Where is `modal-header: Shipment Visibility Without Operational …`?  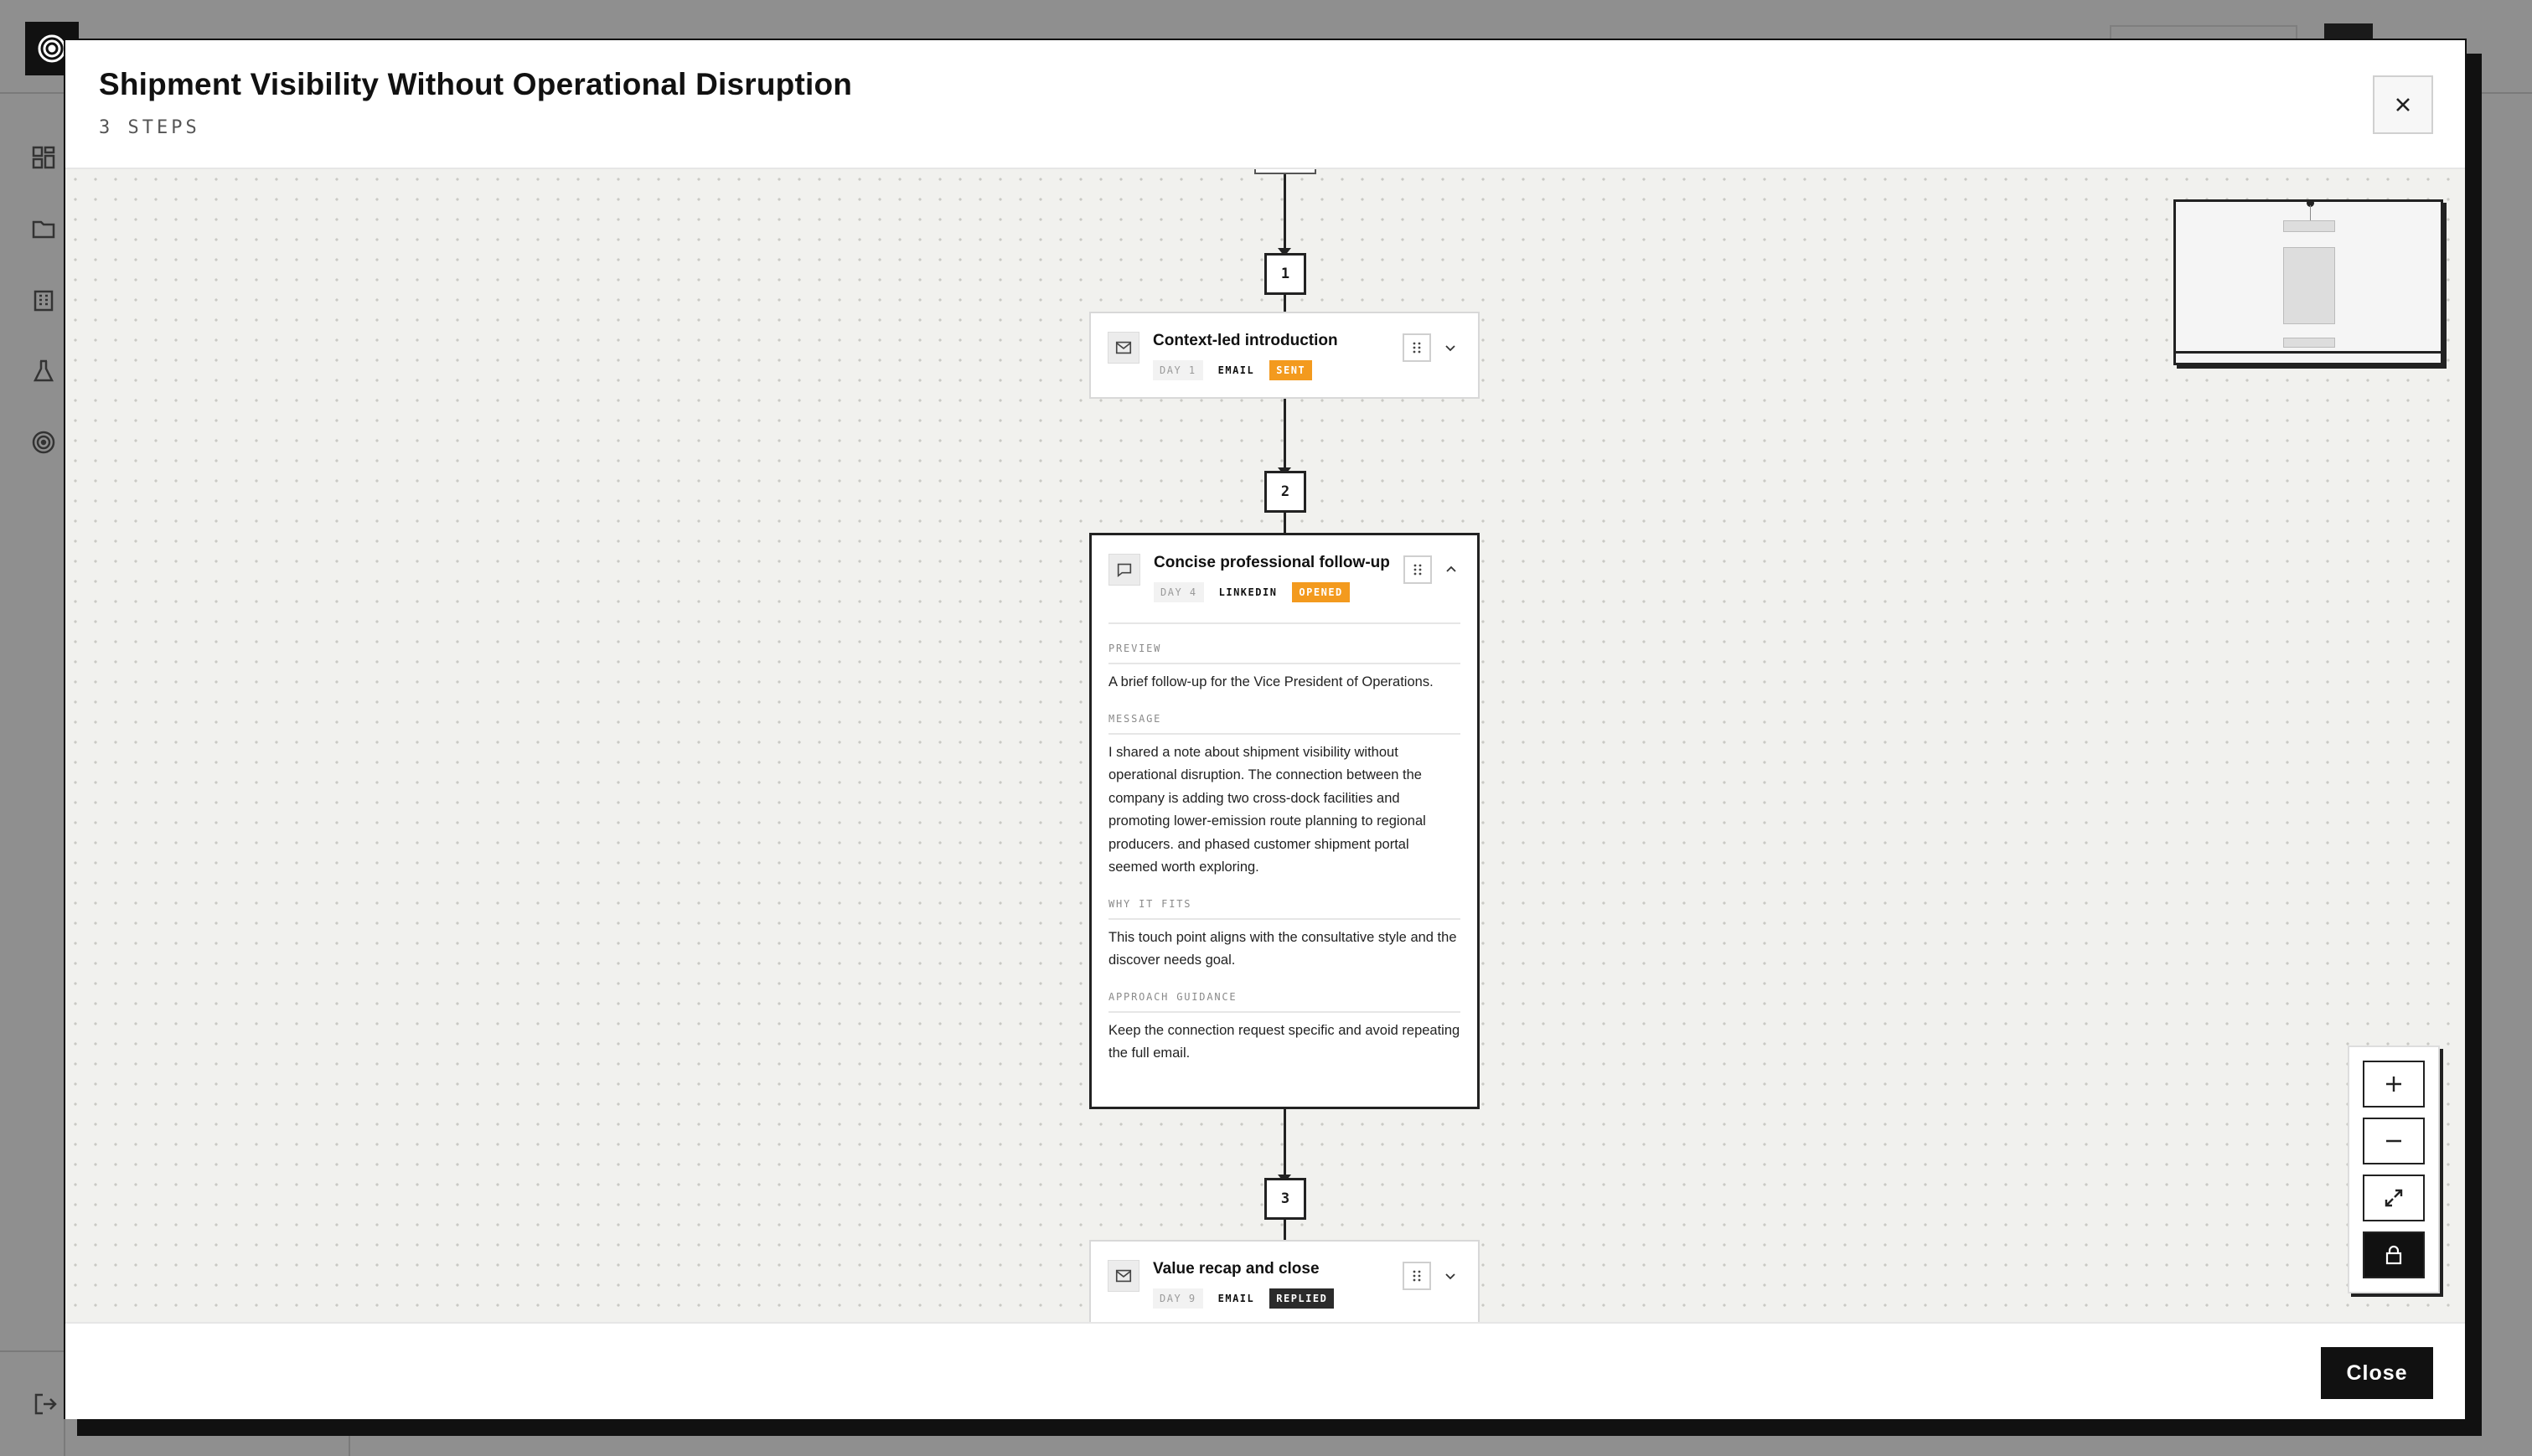
modal-header: Shipment Visibility Without Operational … is located at coordinates (1265, 104).